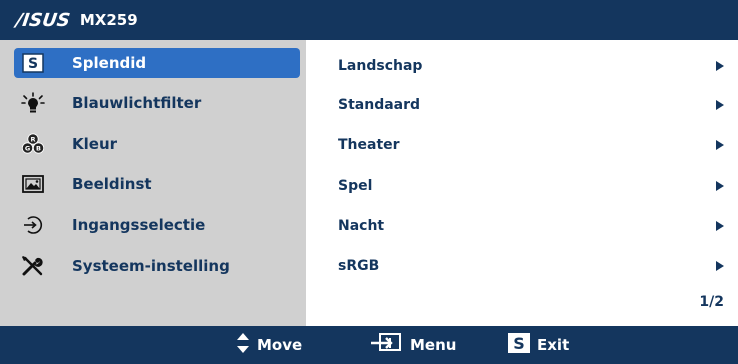 This screenshot has height=364, width=738. Describe the element at coordinates (112, 184) in the screenshot. I see `menu-item-label: Beeldinst` at that location.